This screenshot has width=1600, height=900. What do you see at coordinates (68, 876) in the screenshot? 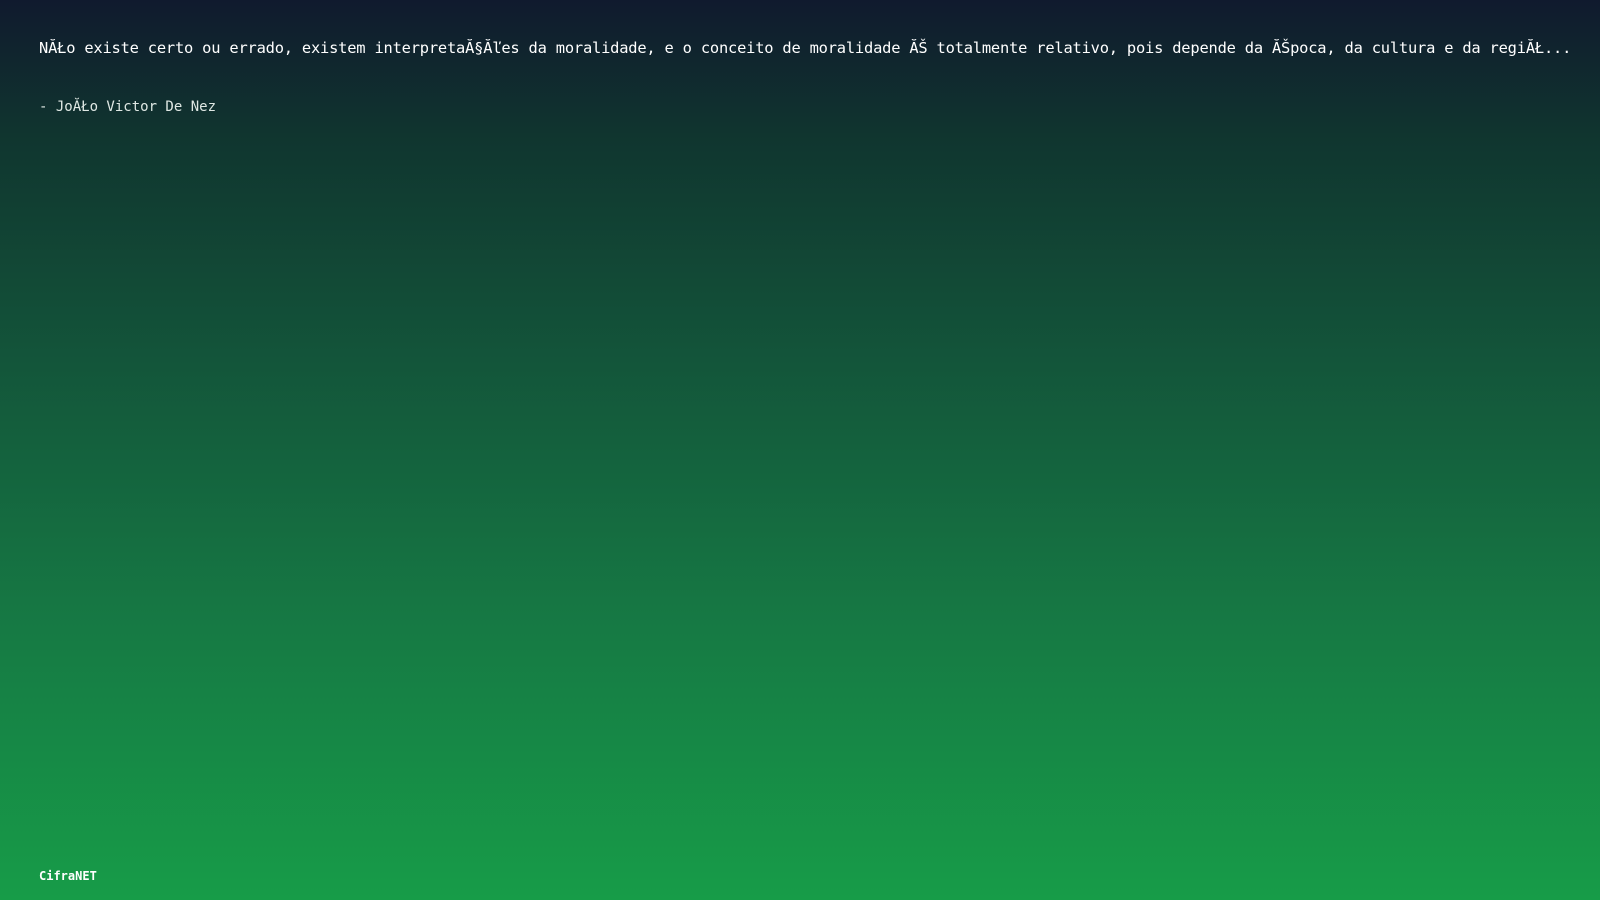
I see `brand-watermark: CifraNET` at bounding box center [68, 876].